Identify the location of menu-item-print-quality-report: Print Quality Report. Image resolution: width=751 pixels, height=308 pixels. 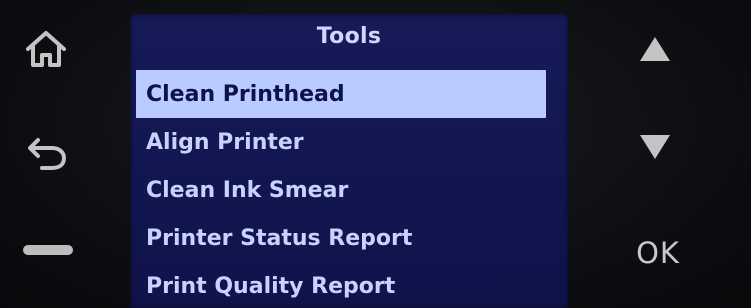
(337, 285).